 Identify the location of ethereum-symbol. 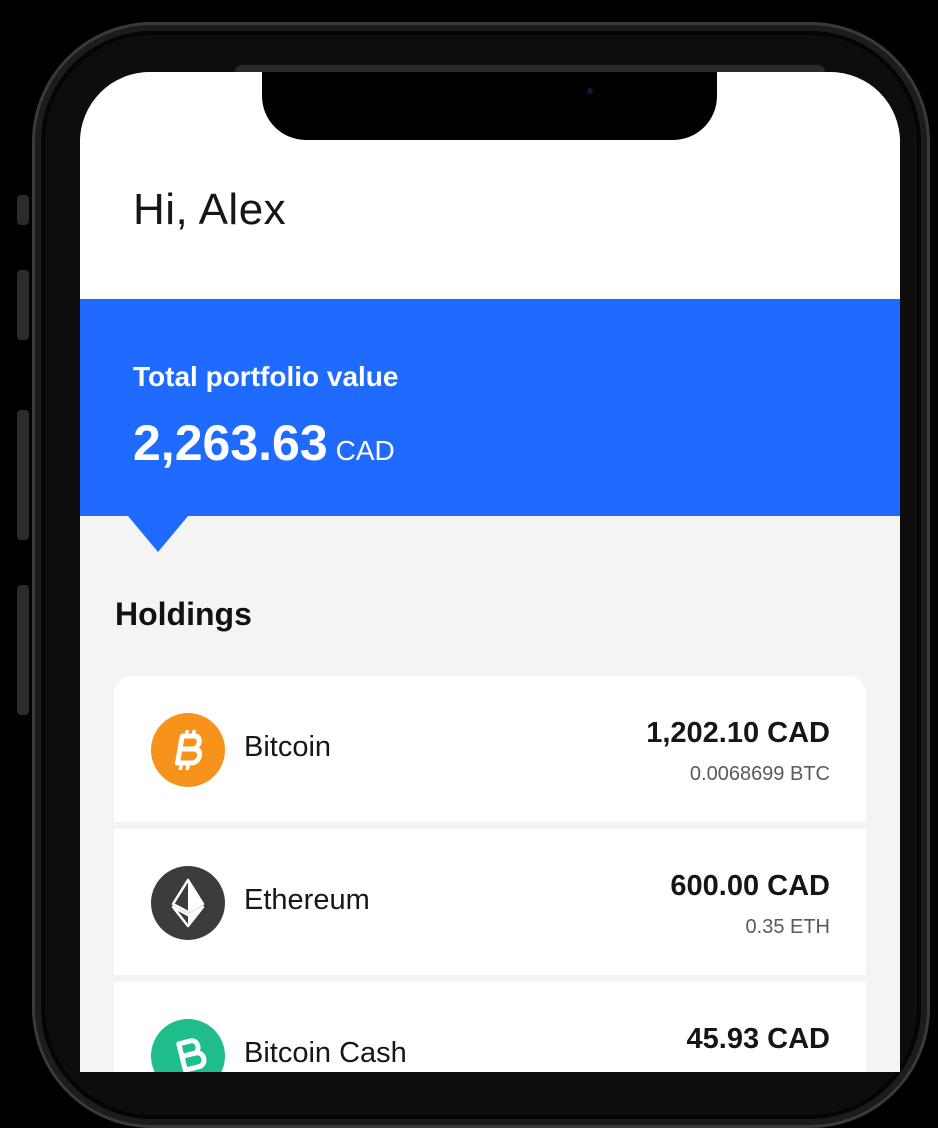
(188, 903).